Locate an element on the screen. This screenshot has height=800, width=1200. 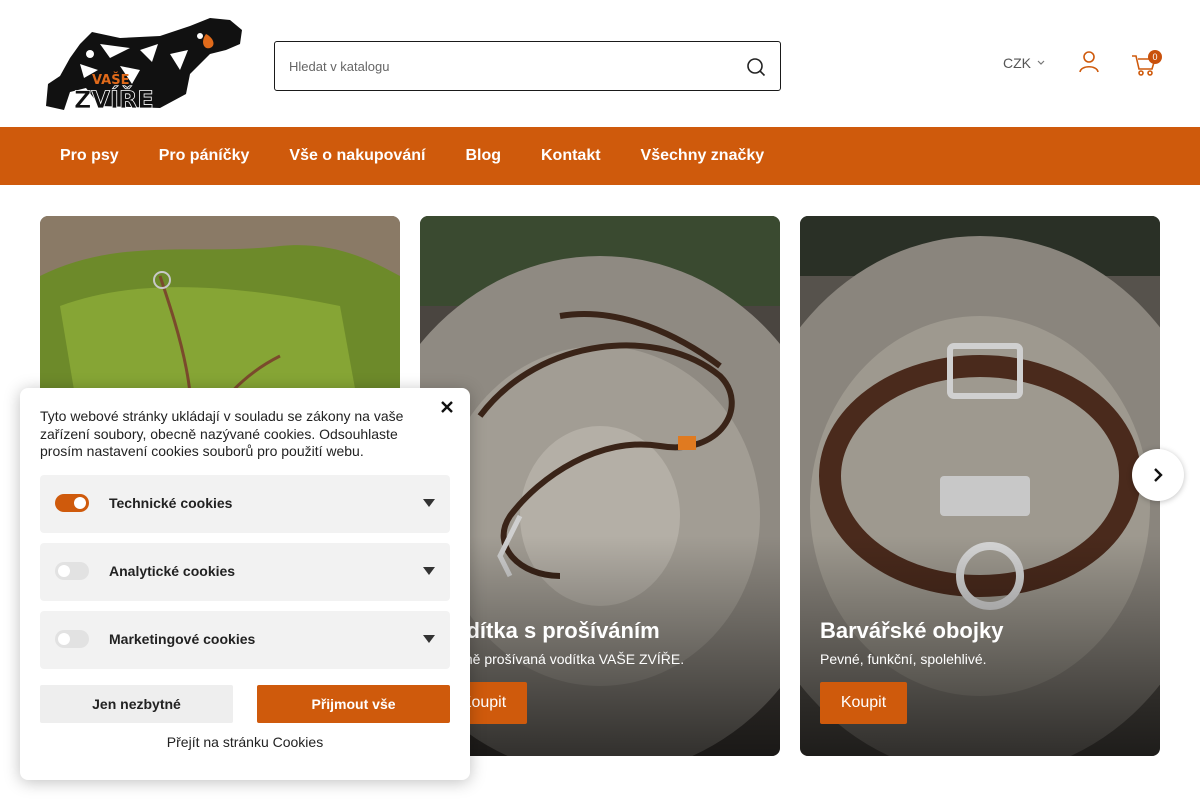
nav-item-pro-panicky: Pro páníčky is located at coordinates (204, 156).